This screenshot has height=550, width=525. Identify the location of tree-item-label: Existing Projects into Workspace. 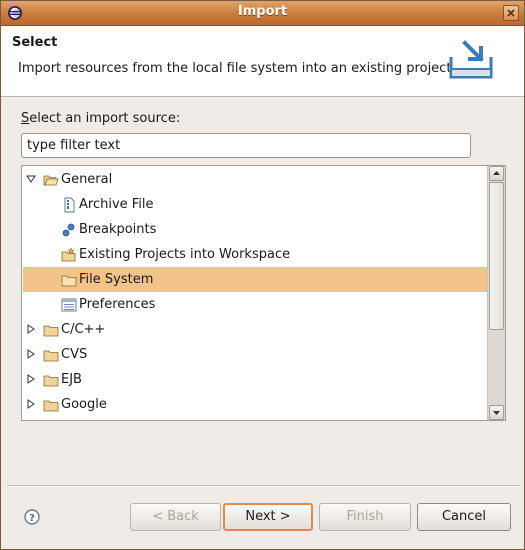
(185, 254).